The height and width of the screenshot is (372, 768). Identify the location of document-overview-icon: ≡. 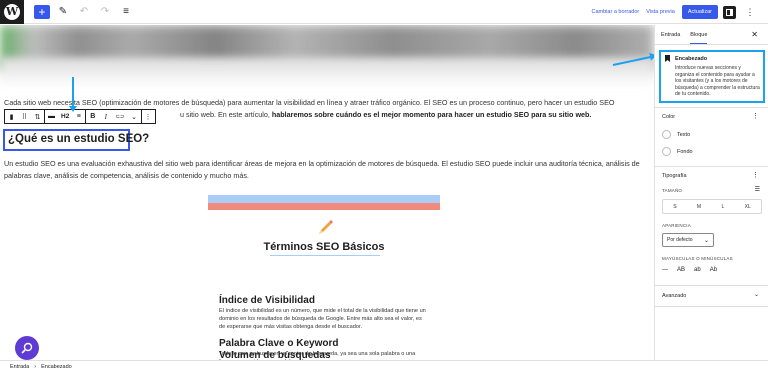
(126, 12).